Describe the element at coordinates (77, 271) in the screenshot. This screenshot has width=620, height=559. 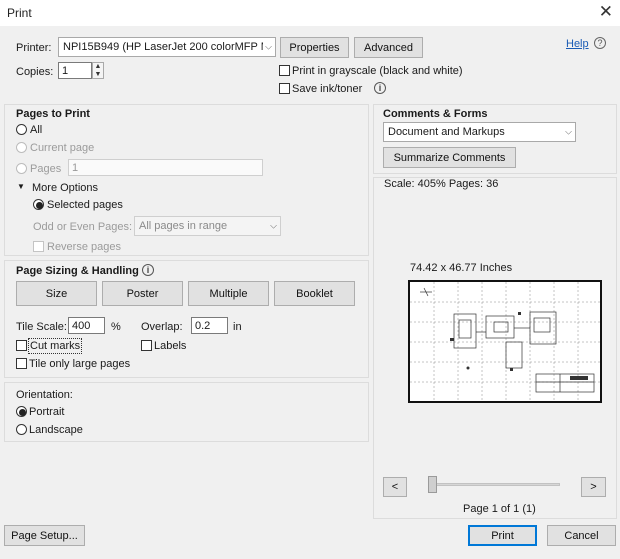
I see `page-sizing-title: Page Sizing & Handling` at that location.